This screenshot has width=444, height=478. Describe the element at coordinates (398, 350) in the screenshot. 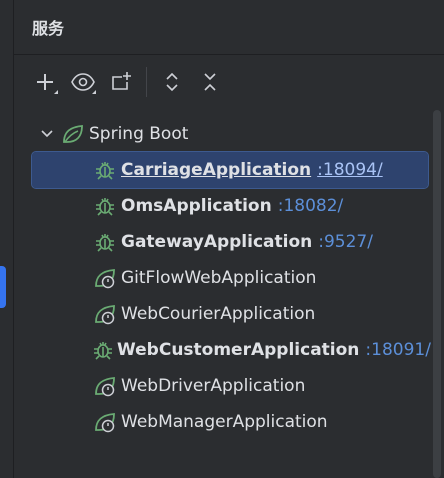

I see `service-port-link: :18091/` at that location.